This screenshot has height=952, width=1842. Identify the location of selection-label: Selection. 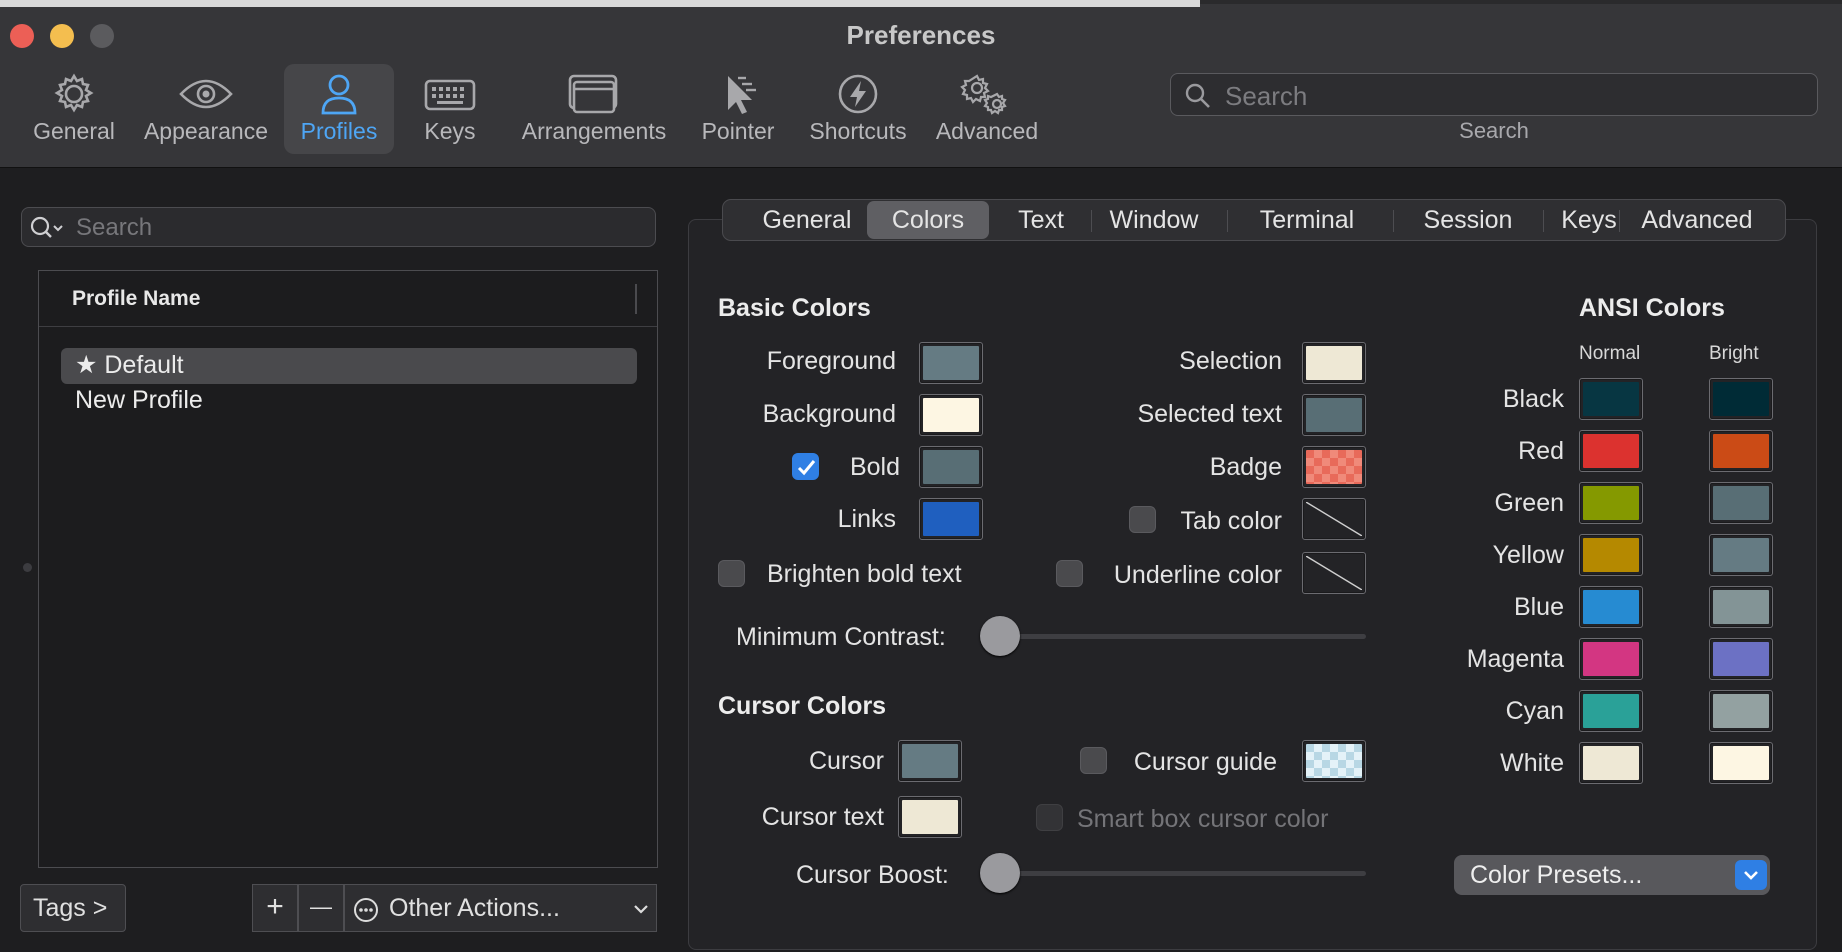
(1230, 361).